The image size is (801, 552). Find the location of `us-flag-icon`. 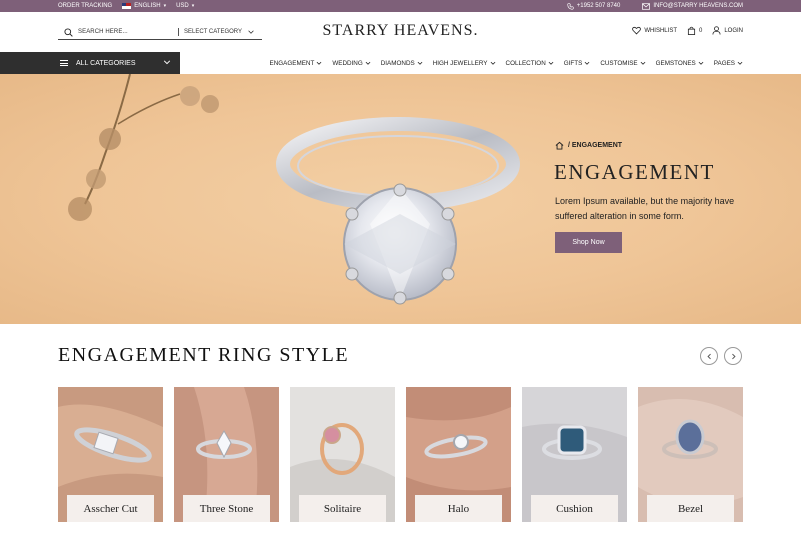

us-flag-icon is located at coordinates (127, 6).